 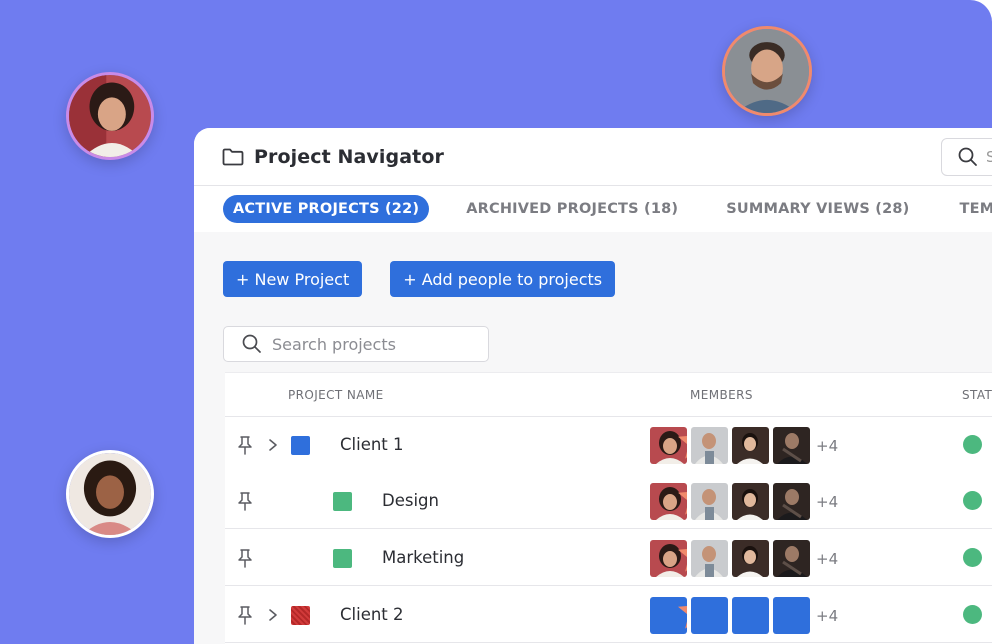 I want to click on table-header: PROJECT NAME MEMBERS STAT, so click(x=608, y=395).